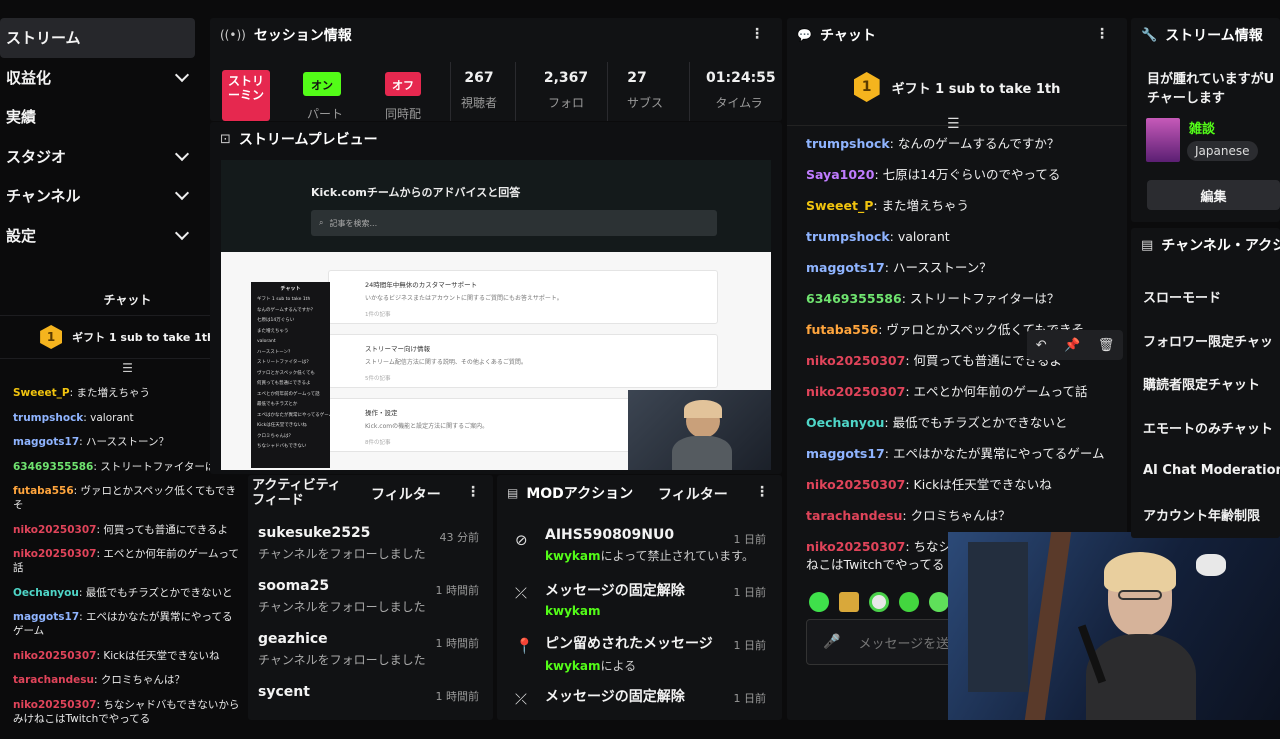  What do you see at coordinates (639, 553) in the screenshot?
I see `mod-action-item: ⊘ AIHS590809NU0 kwykamによって禁止されています。 1 日前` at bounding box center [639, 553].